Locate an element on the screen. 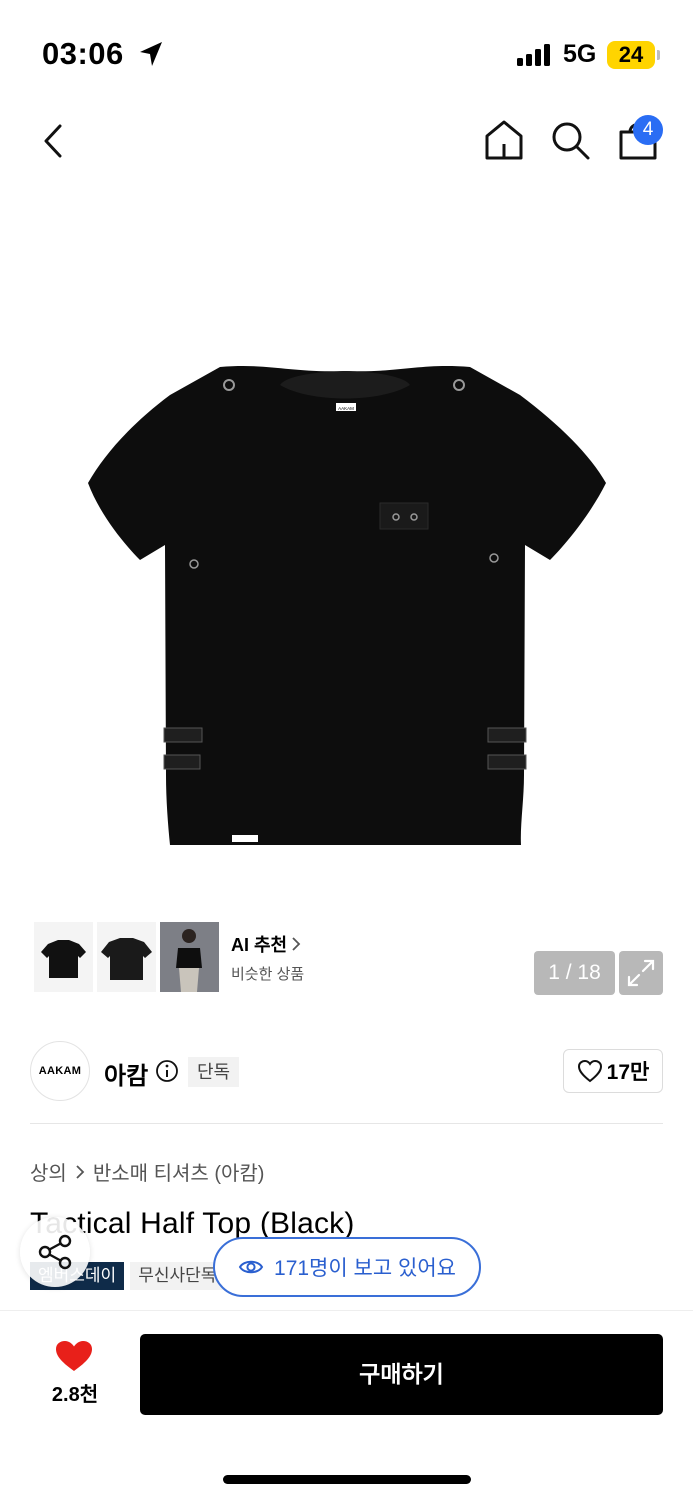 This screenshot has height=1500, width=693. status-bar: 03:06 5G 24 is located at coordinates (346, 50).